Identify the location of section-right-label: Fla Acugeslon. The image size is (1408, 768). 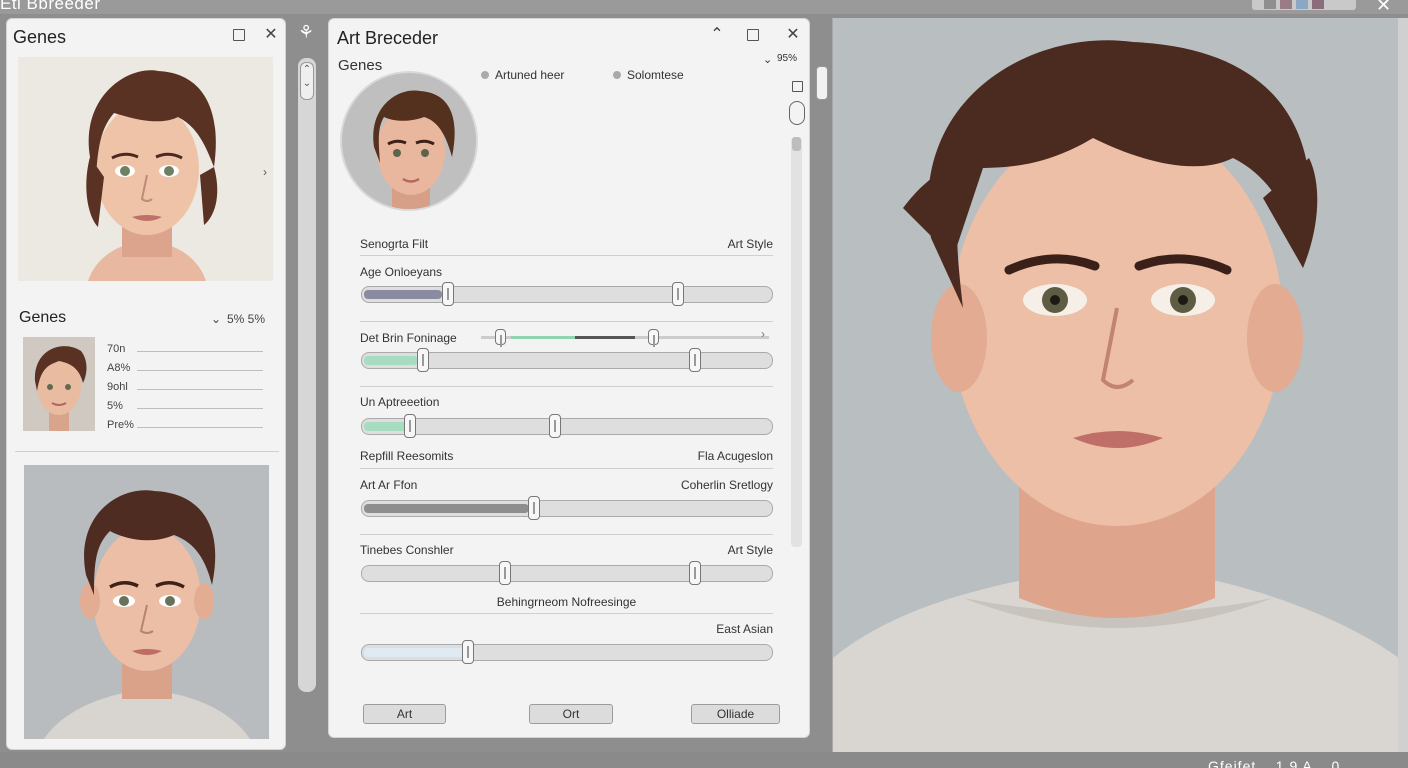
(735, 456).